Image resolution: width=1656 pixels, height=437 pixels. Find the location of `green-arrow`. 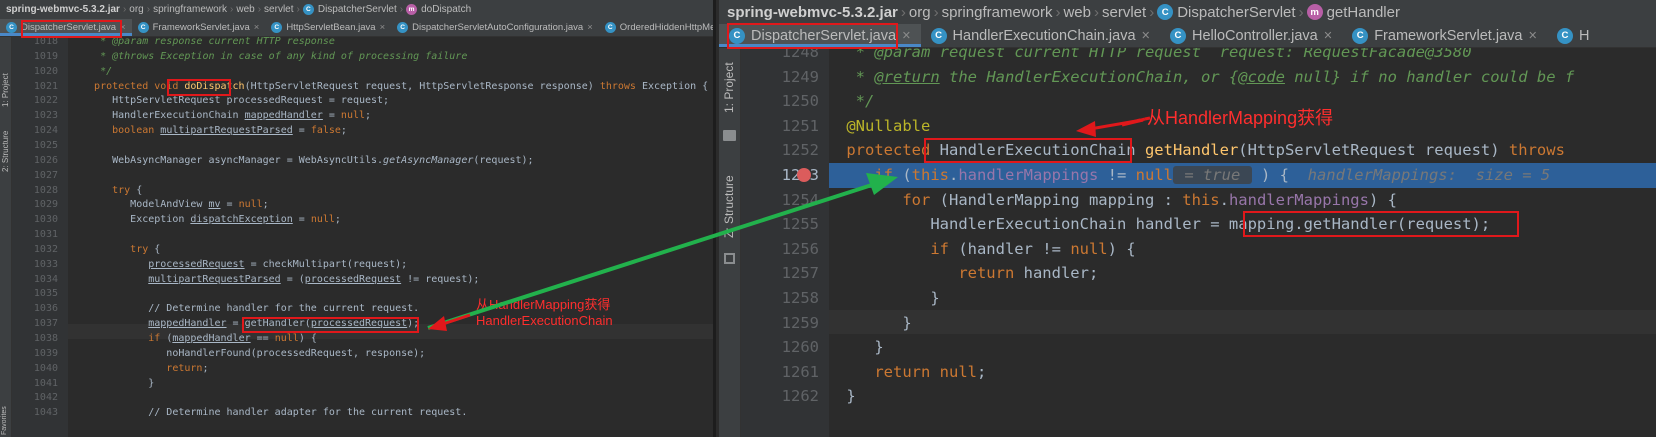

green-arrow is located at coordinates (653, 255).